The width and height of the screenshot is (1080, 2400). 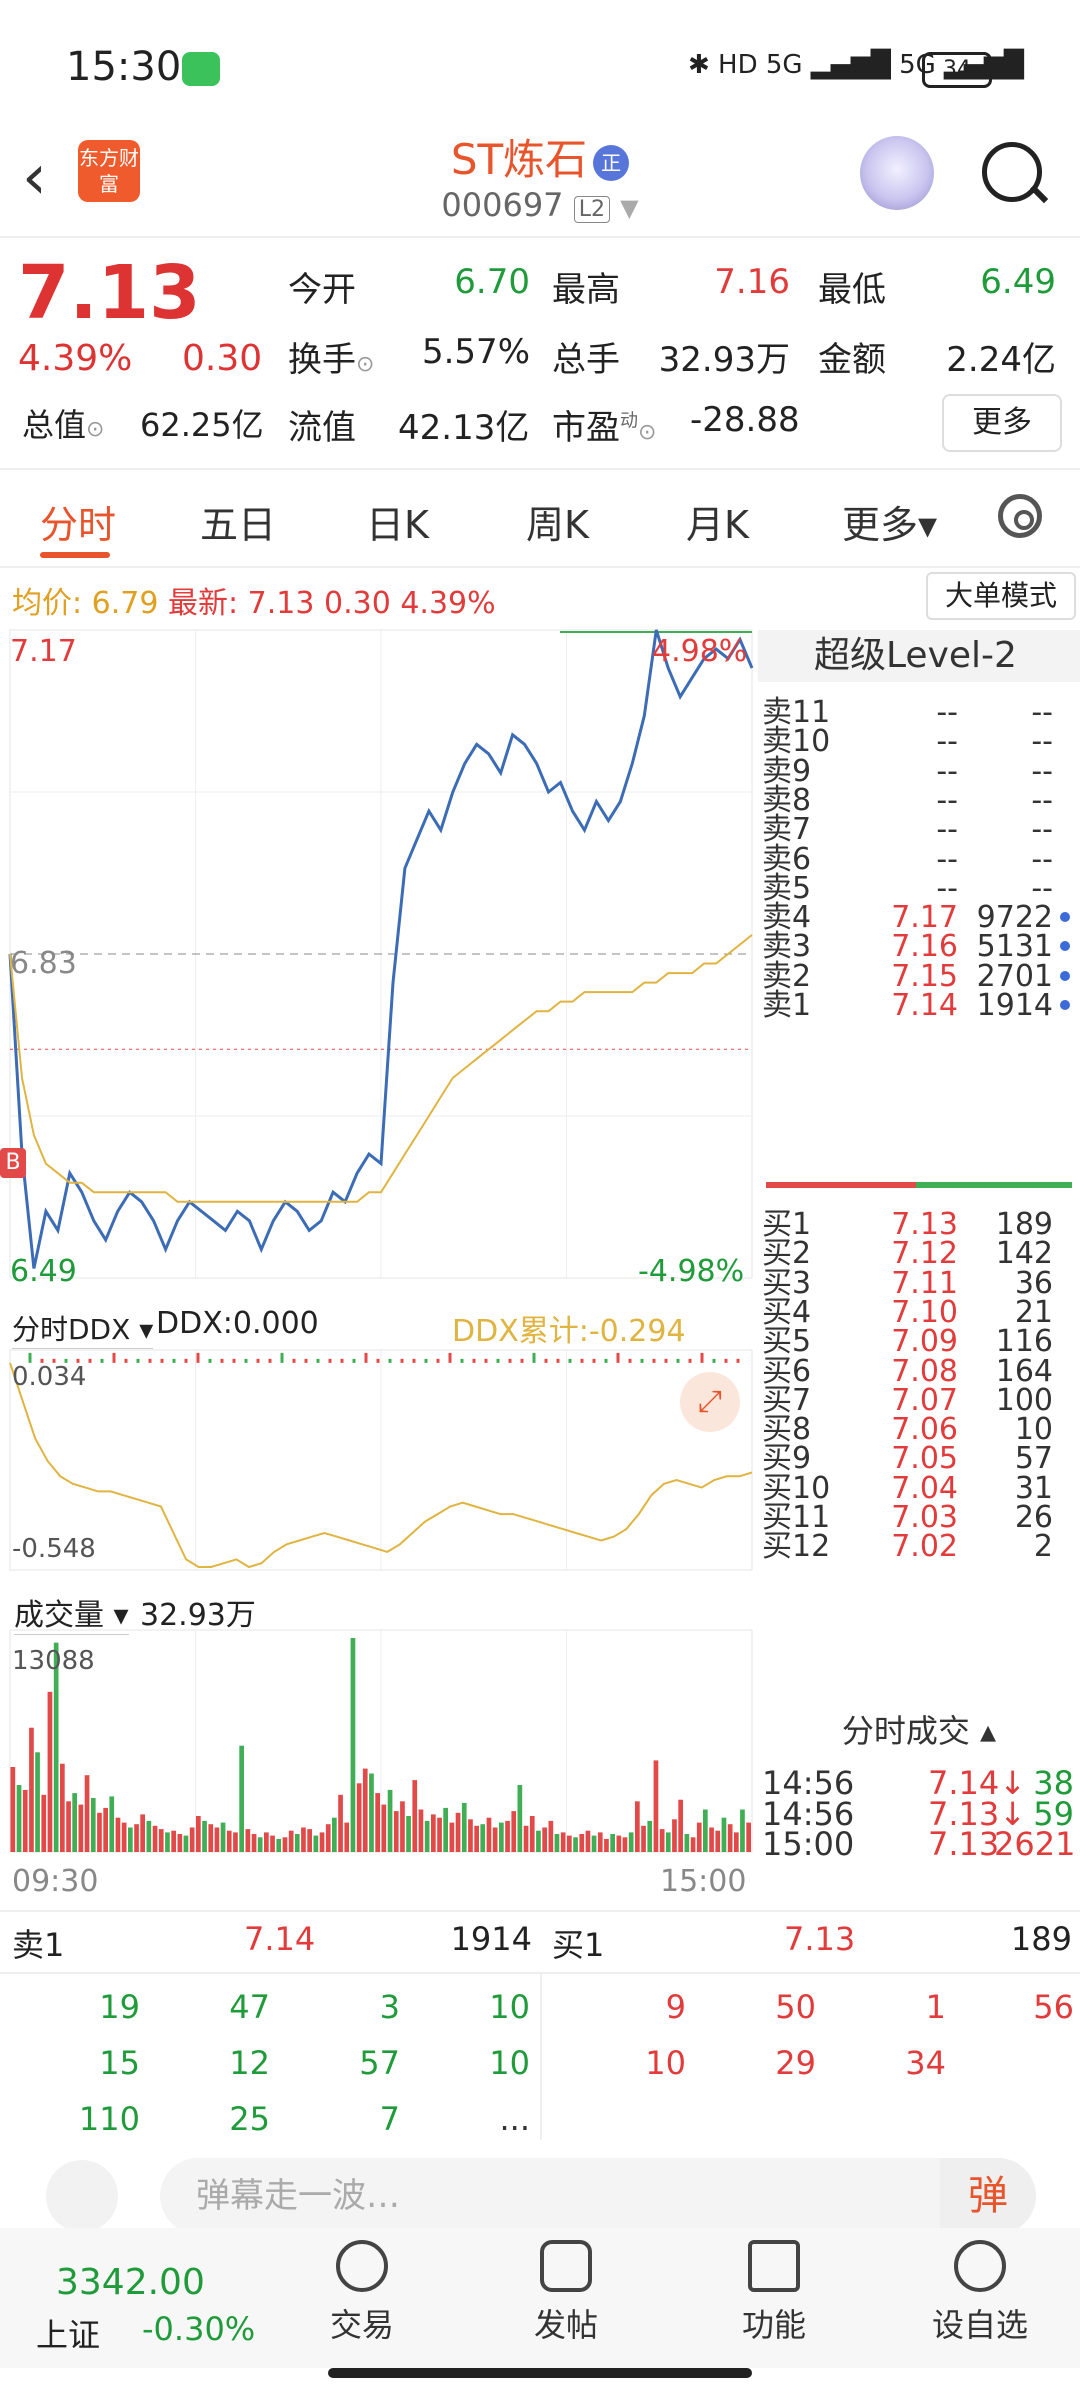 What do you see at coordinates (322, 290) in the screenshot?
I see `open-label: 今开` at bounding box center [322, 290].